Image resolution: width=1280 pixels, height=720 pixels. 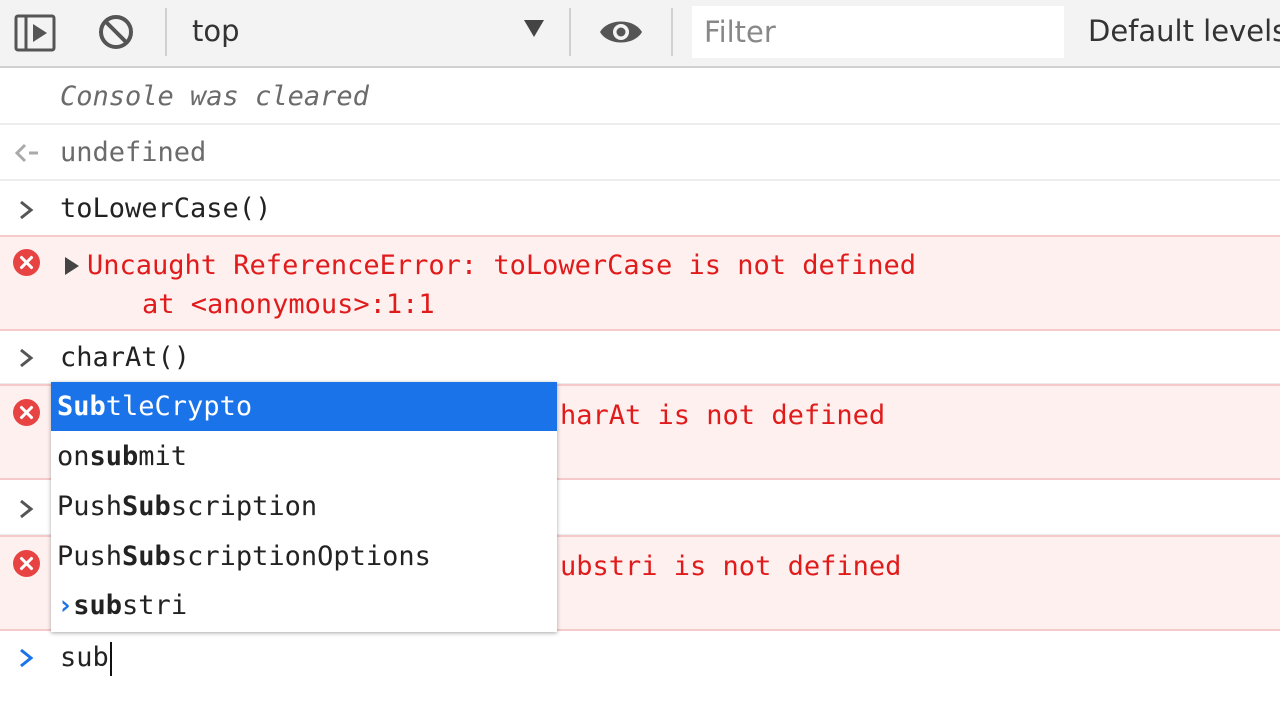 What do you see at coordinates (27, 155) in the screenshot?
I see `result-arrow-icon` at bounding box center [27, 155].